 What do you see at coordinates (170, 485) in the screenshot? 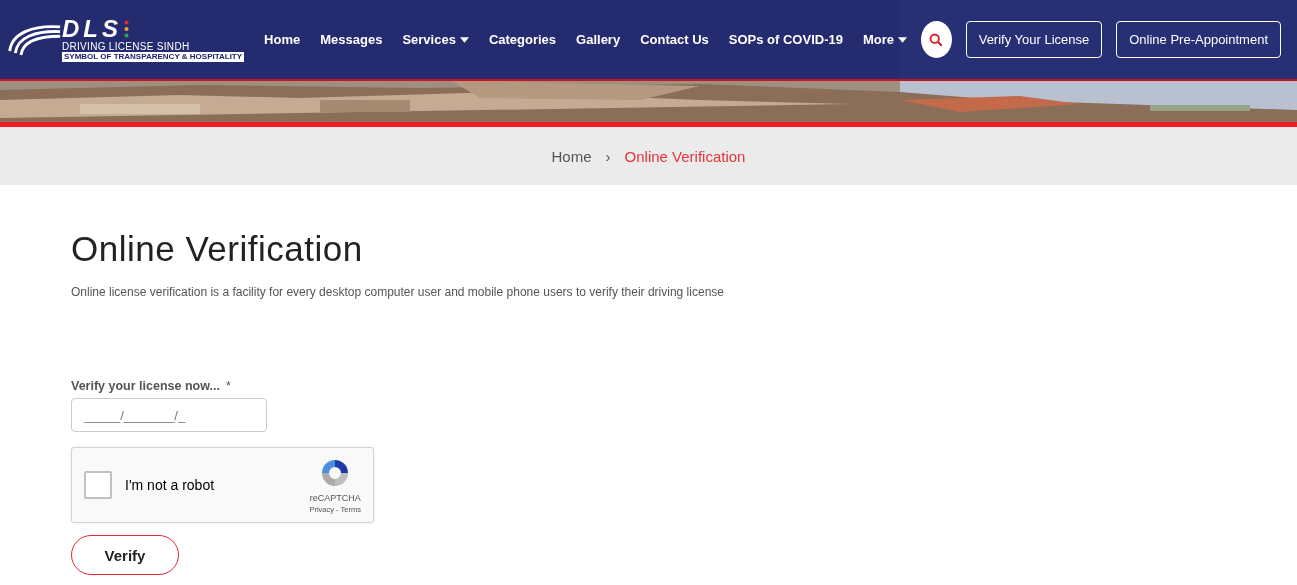
I see `captcha-label: I'm not a robot` at bounding box center [170, 485].